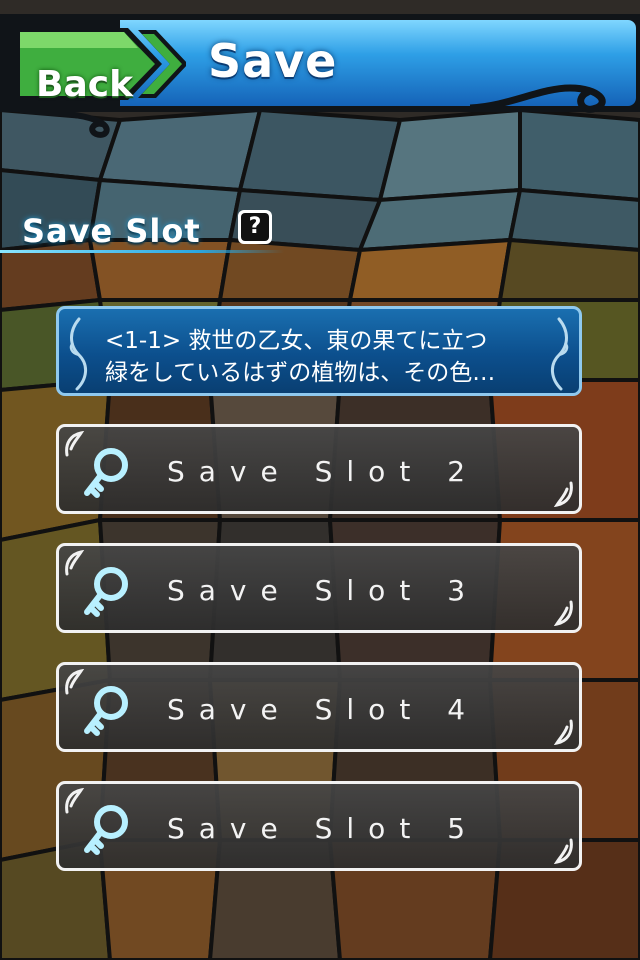  I want to click on help-button: ?, so click(255, 227).